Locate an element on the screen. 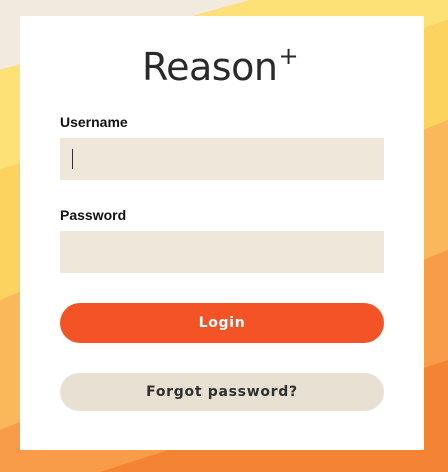 The width and height of the screenshot is (448, 472). text-cursor is located at coordinates (72, 159).